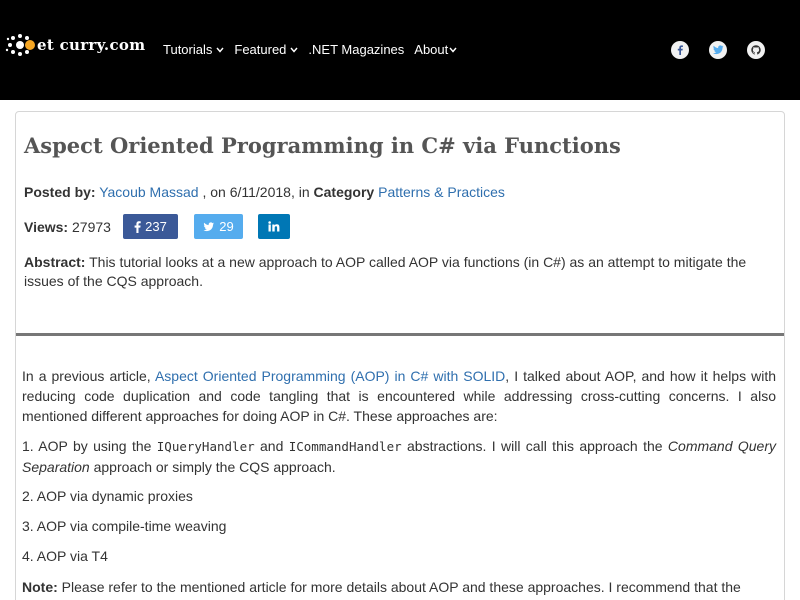 The image size is (800, 600). Describe the element at coordinates (226, 226) in the screenshot. I see `twitter-share-count: 29` at that location.